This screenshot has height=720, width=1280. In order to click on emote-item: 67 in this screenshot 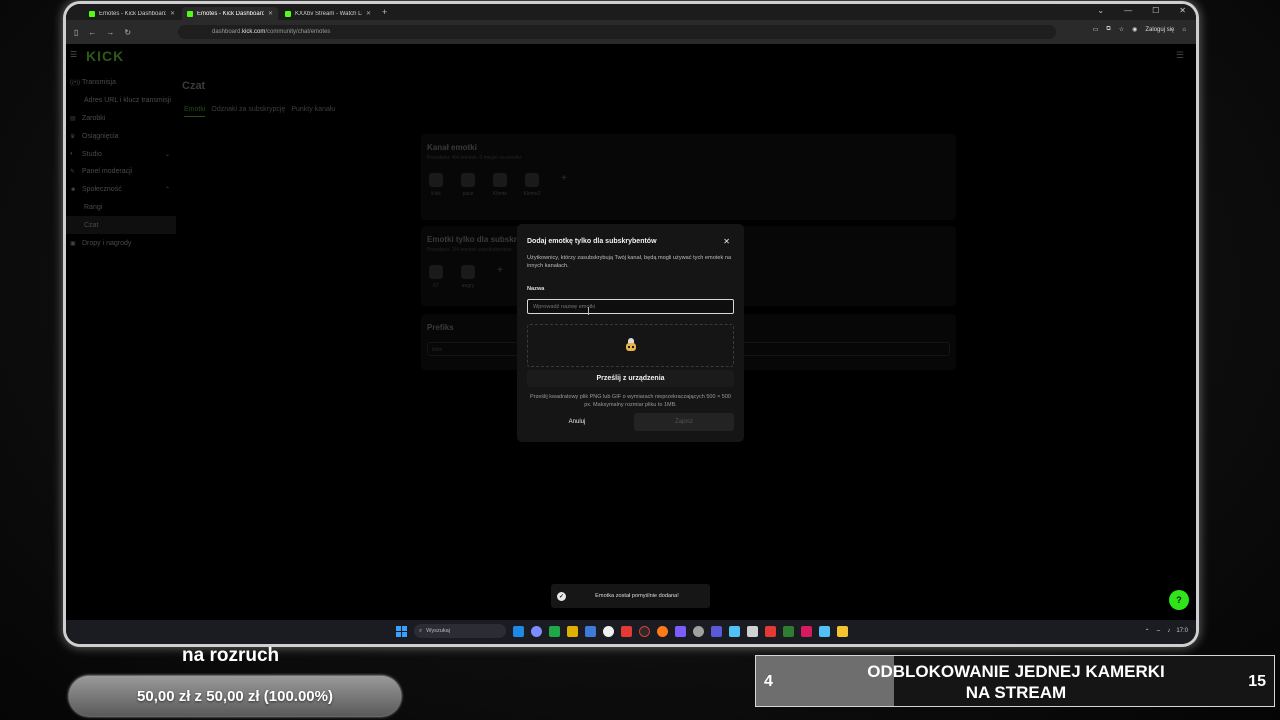, I will do `click(436, 277)`.